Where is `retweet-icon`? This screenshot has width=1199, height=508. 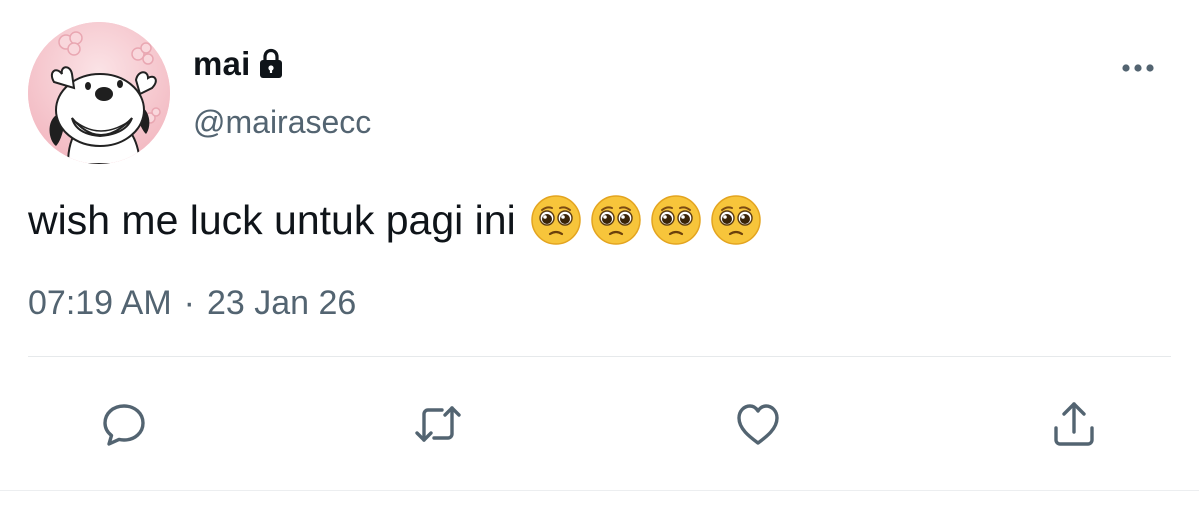
retweet-icon is located at coordinates (438, 424).